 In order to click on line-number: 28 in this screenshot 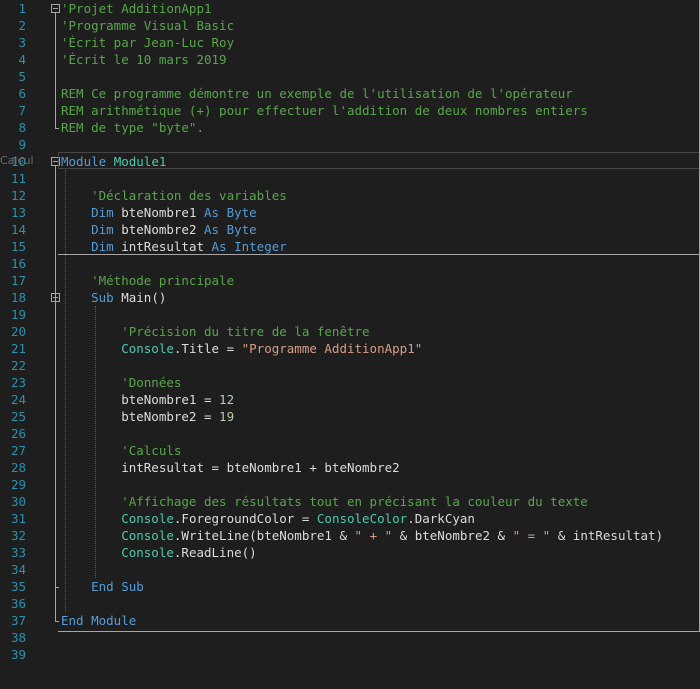, I will do `click(18, 467)`.